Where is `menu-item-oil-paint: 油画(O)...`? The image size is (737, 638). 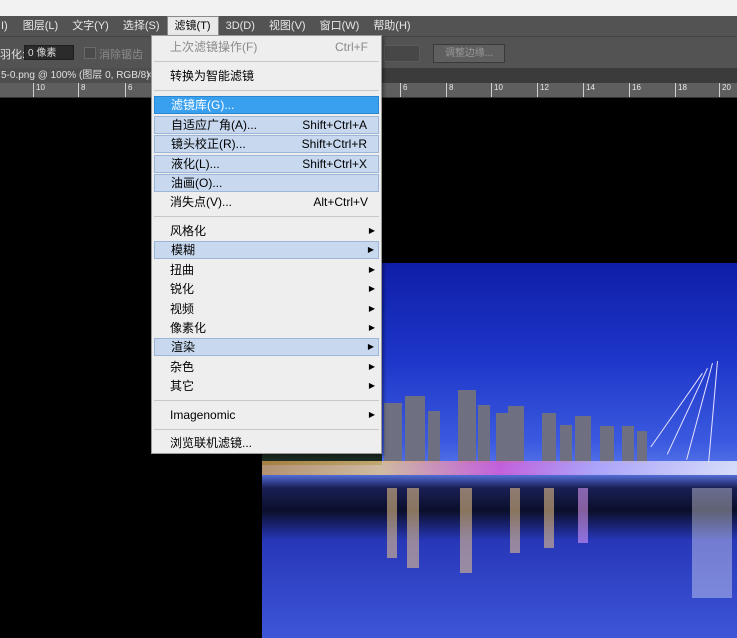 menu-item-oil-paint: 油画(O)... is located at coordinates (266, 183).